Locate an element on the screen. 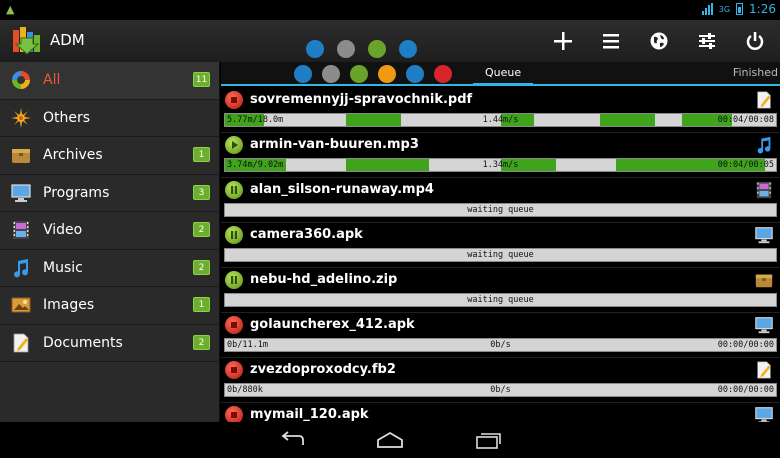 The height and width of the screenshot is (458, 780). sidebar-item-images: Images 1 is located at coordinates (109, 306).